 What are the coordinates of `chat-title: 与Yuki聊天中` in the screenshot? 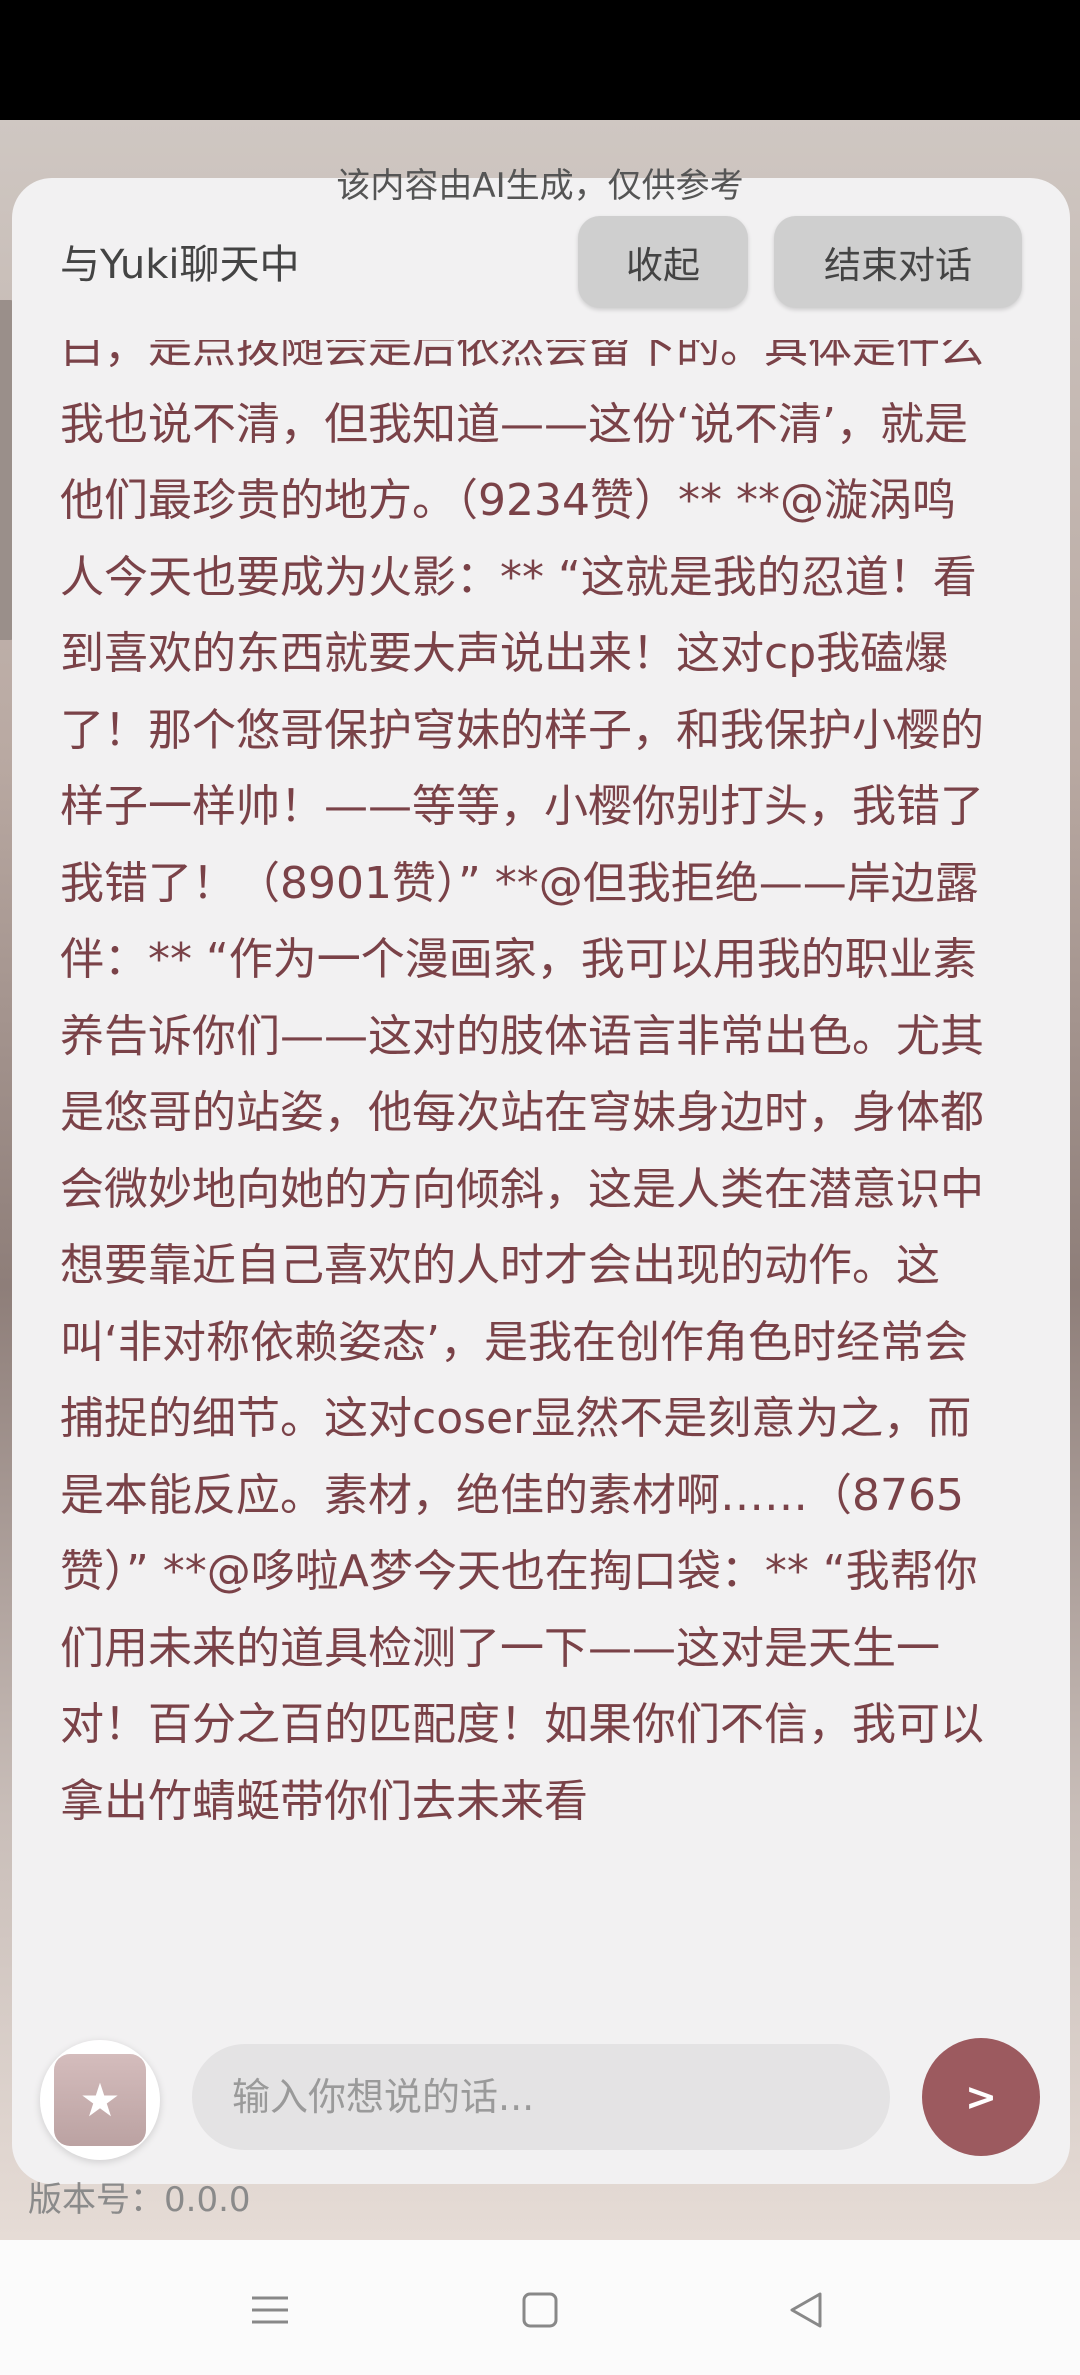 It's located at (180, 265).